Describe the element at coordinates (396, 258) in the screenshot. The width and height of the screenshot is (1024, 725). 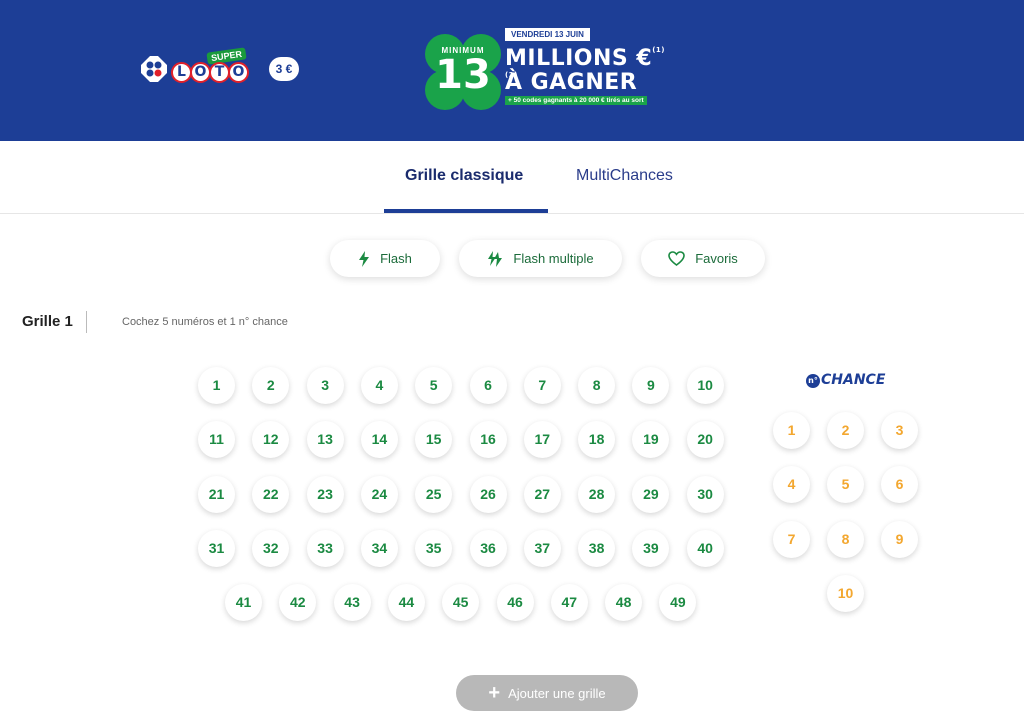
I see `flash-label: Flash` at that location.